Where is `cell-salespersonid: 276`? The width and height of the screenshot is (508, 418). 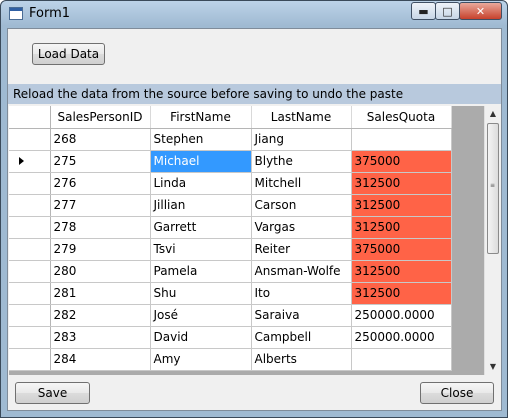 cell-salespersonid: 276 is located at coordinates (100, 183).